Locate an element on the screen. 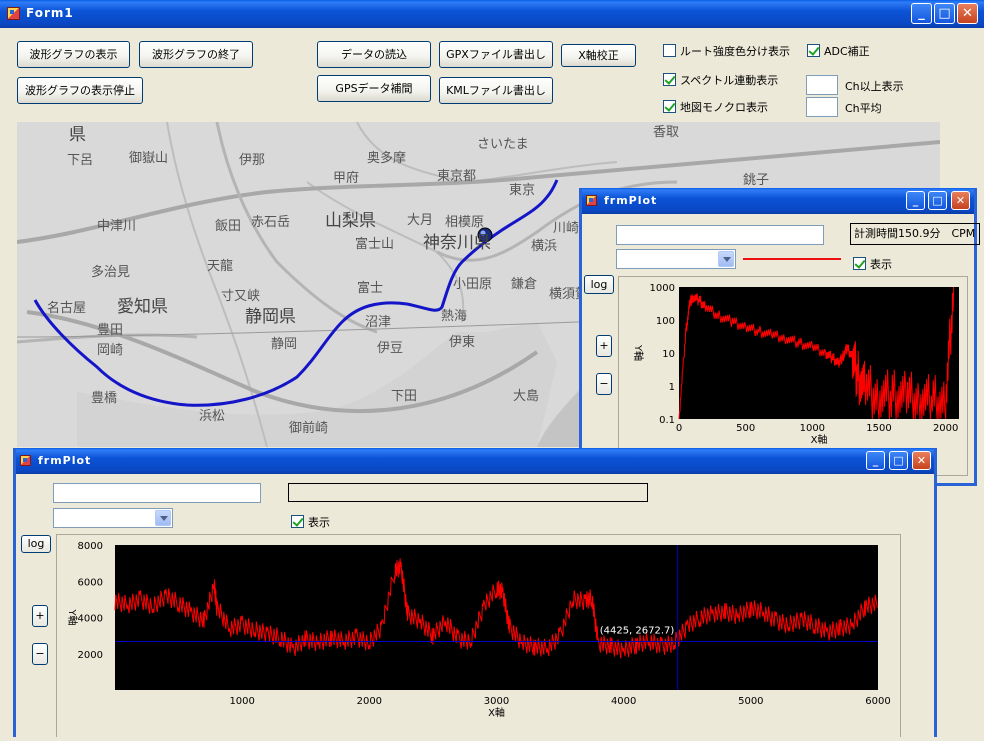 The width and height of the screenshot is (984, 741). spectrum-chart: 0 500 1000 1500 20000.11101001000X軸Y軸 is located at coordinates (794, 377).